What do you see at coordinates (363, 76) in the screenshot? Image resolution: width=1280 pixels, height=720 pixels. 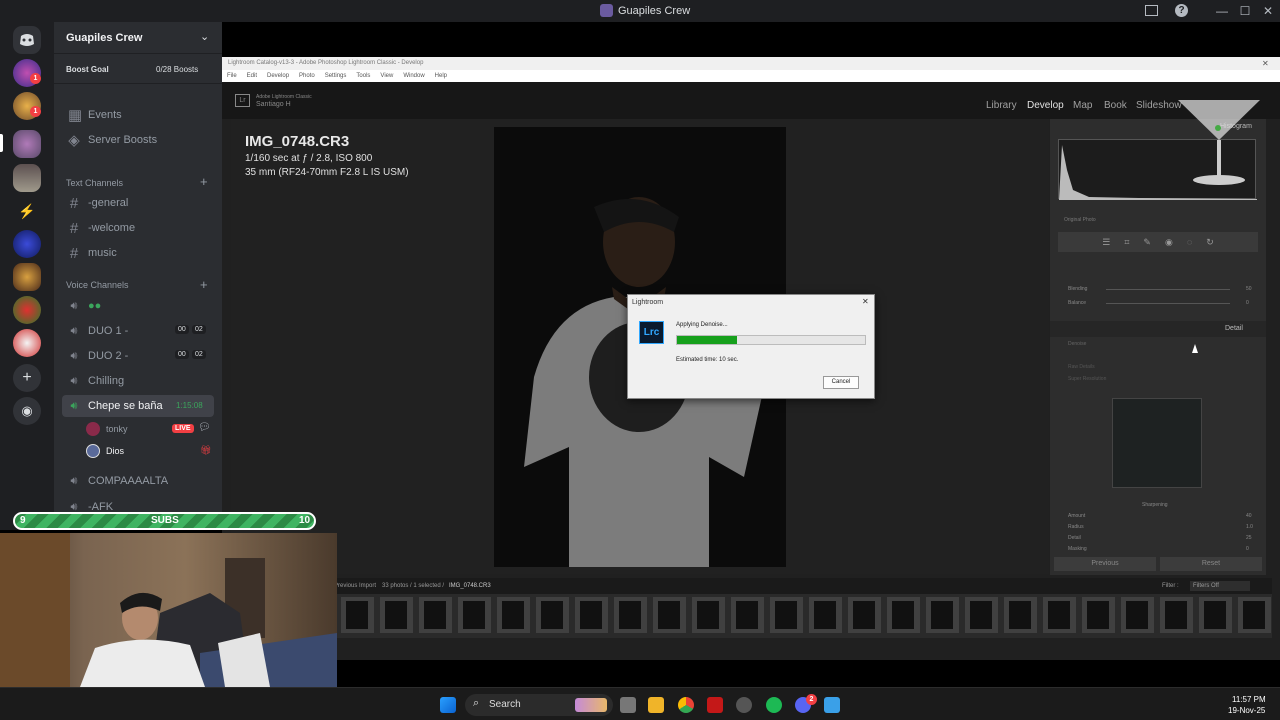 I see `menu-tools: Tools` at bounding box center [363, 76].